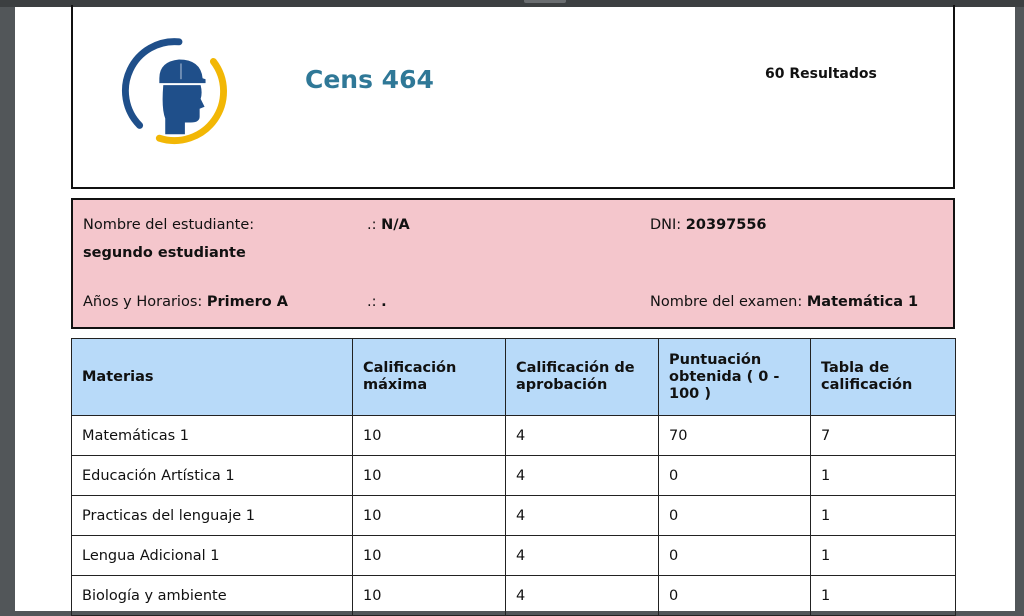 The image size is (1024, 616). What do you see at coordinates (212, 515) in the screenshot?
I see `subject-cell: Practicas del lenguaje 1` at bounding box center [212, 515].